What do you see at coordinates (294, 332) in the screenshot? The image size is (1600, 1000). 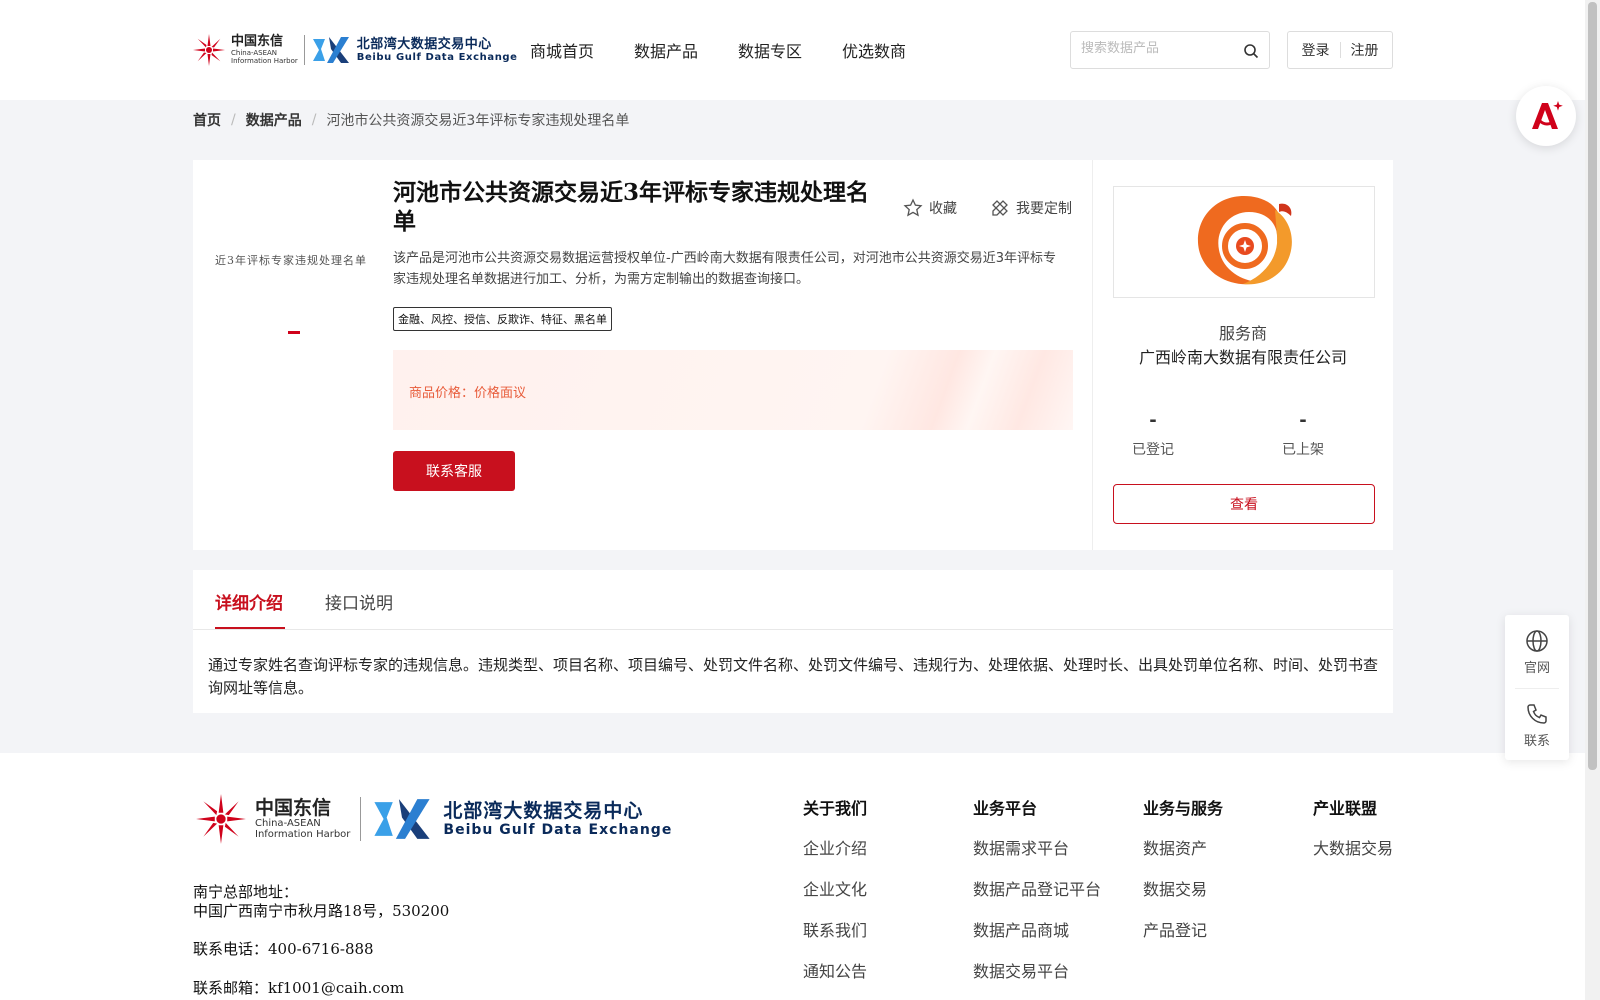 I see `thumbnail-accent` at bounding box center [294, 332].